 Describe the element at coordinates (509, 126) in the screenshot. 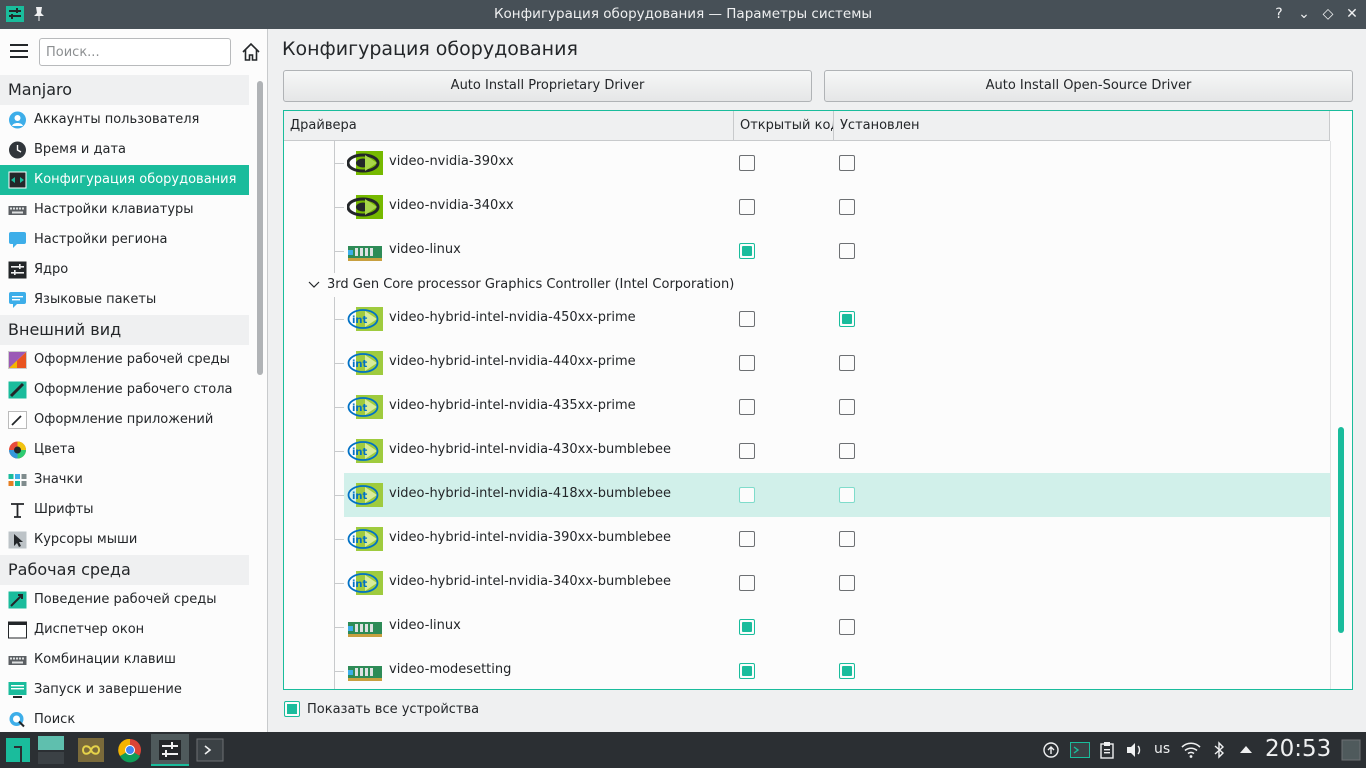

I see `column-header-drivers: Драйвера` at that location.